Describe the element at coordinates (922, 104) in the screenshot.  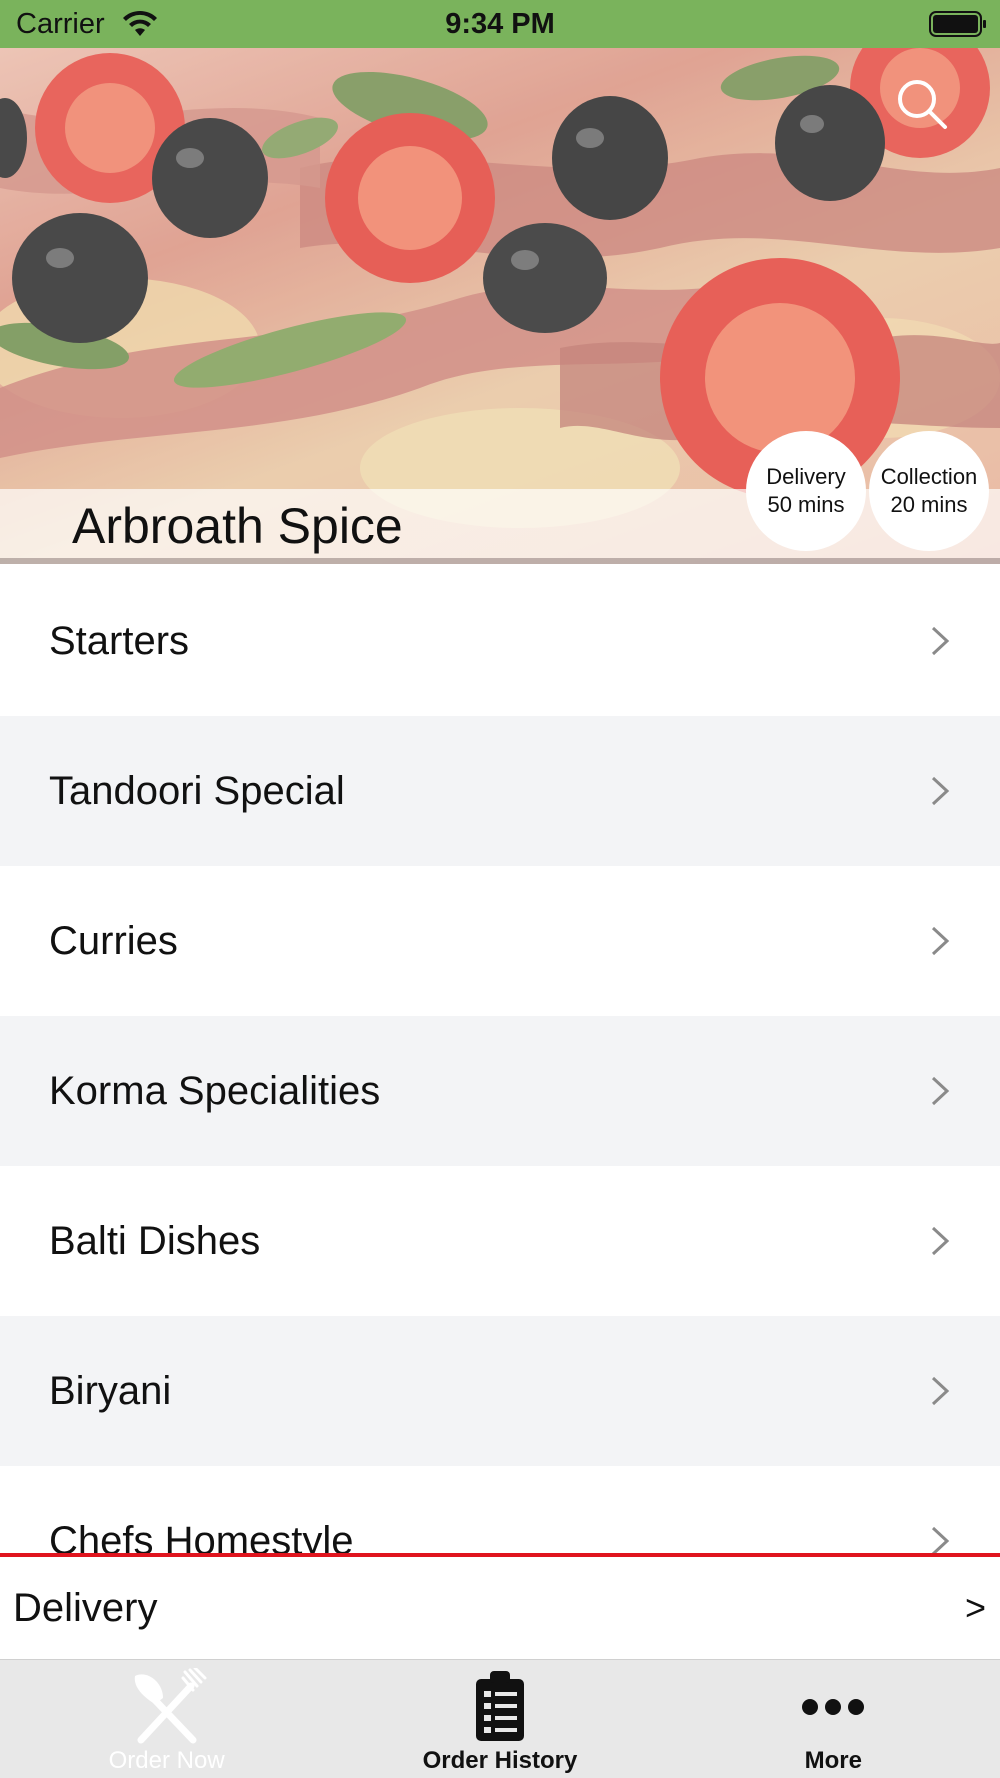
I see `search-icon` at that location.